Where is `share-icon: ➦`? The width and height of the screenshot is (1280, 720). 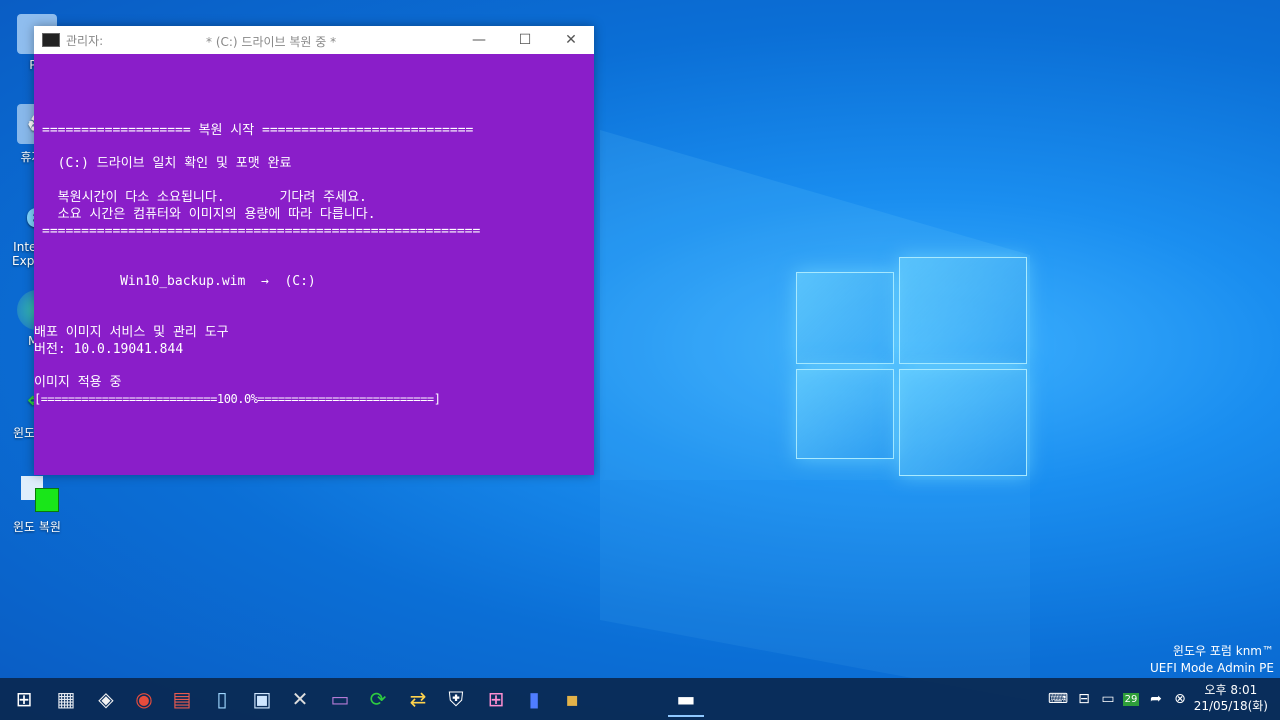
share-icon: ➦ is located at coordinates (1156, 699).